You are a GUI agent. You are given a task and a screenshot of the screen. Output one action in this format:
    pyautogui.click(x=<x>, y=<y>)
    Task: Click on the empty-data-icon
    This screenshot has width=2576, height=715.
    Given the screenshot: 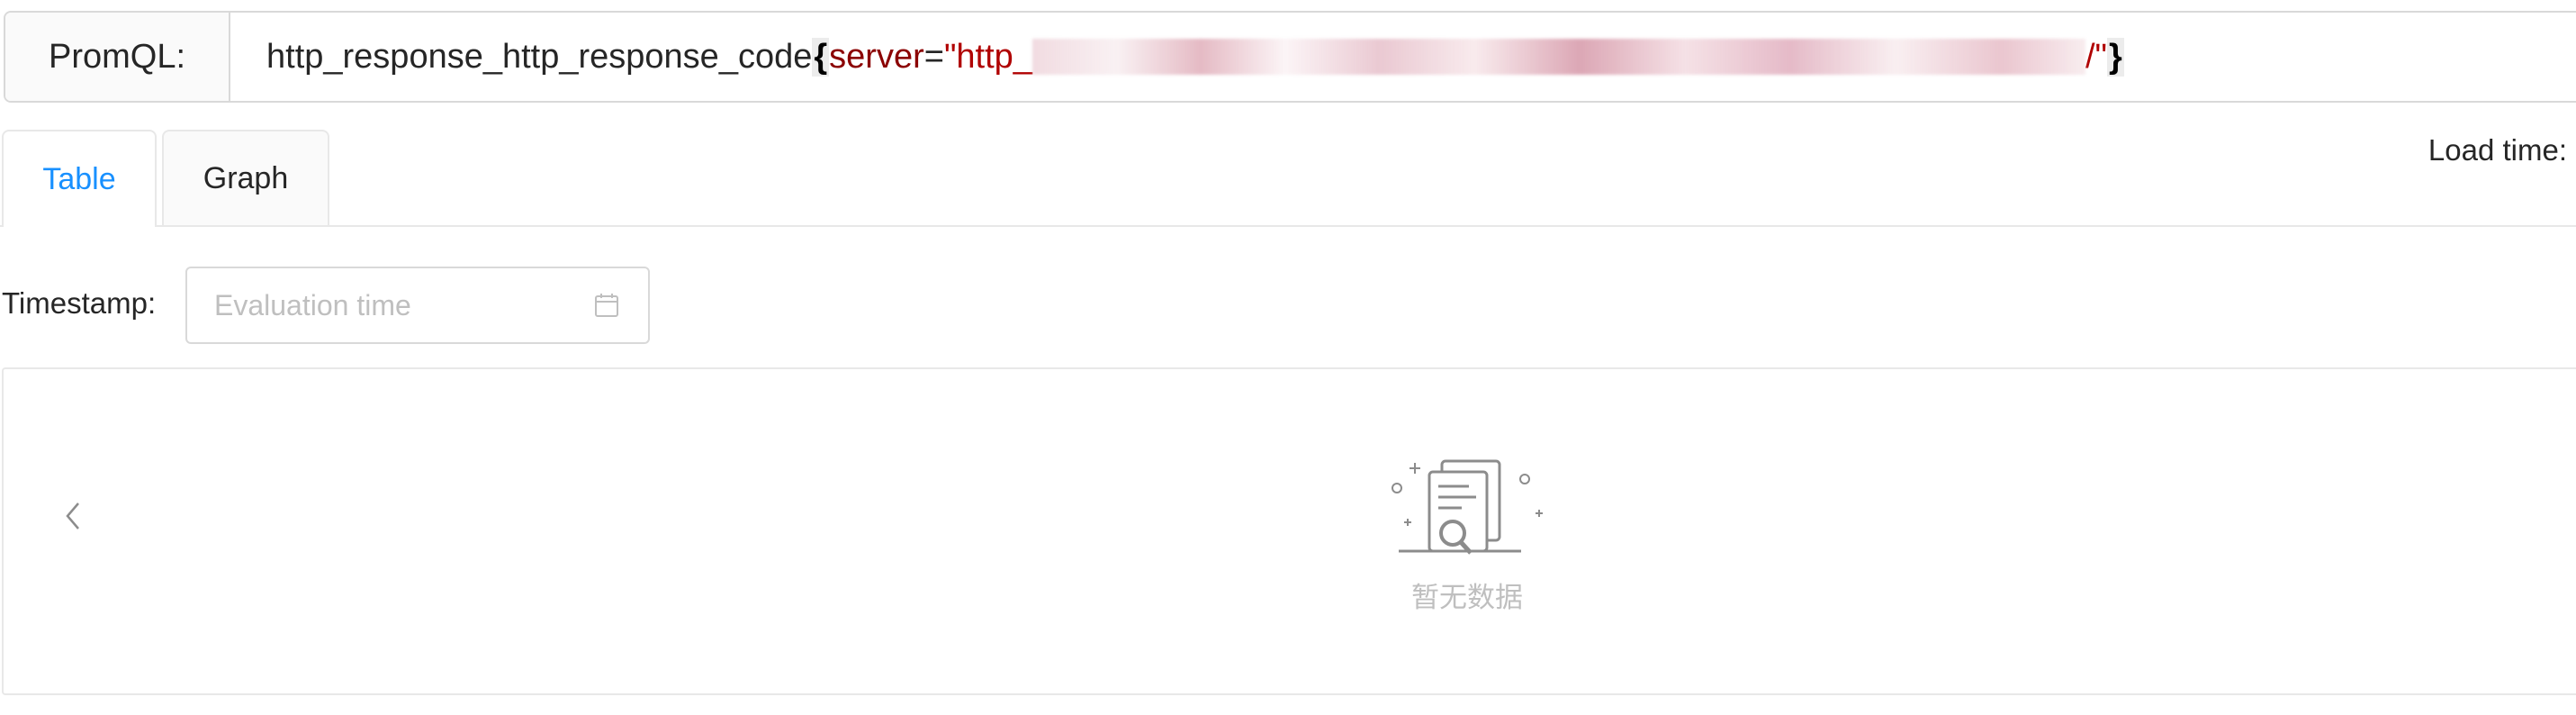 What is the action you would take?
    pyautogui.click(x=1467, y=507)
    